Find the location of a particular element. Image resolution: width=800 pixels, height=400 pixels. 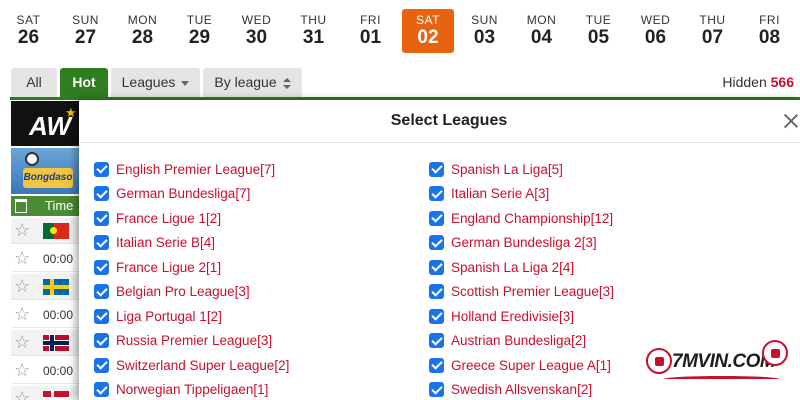

league-option: Greece Super League A[1] is located at coordinates (521, 365).